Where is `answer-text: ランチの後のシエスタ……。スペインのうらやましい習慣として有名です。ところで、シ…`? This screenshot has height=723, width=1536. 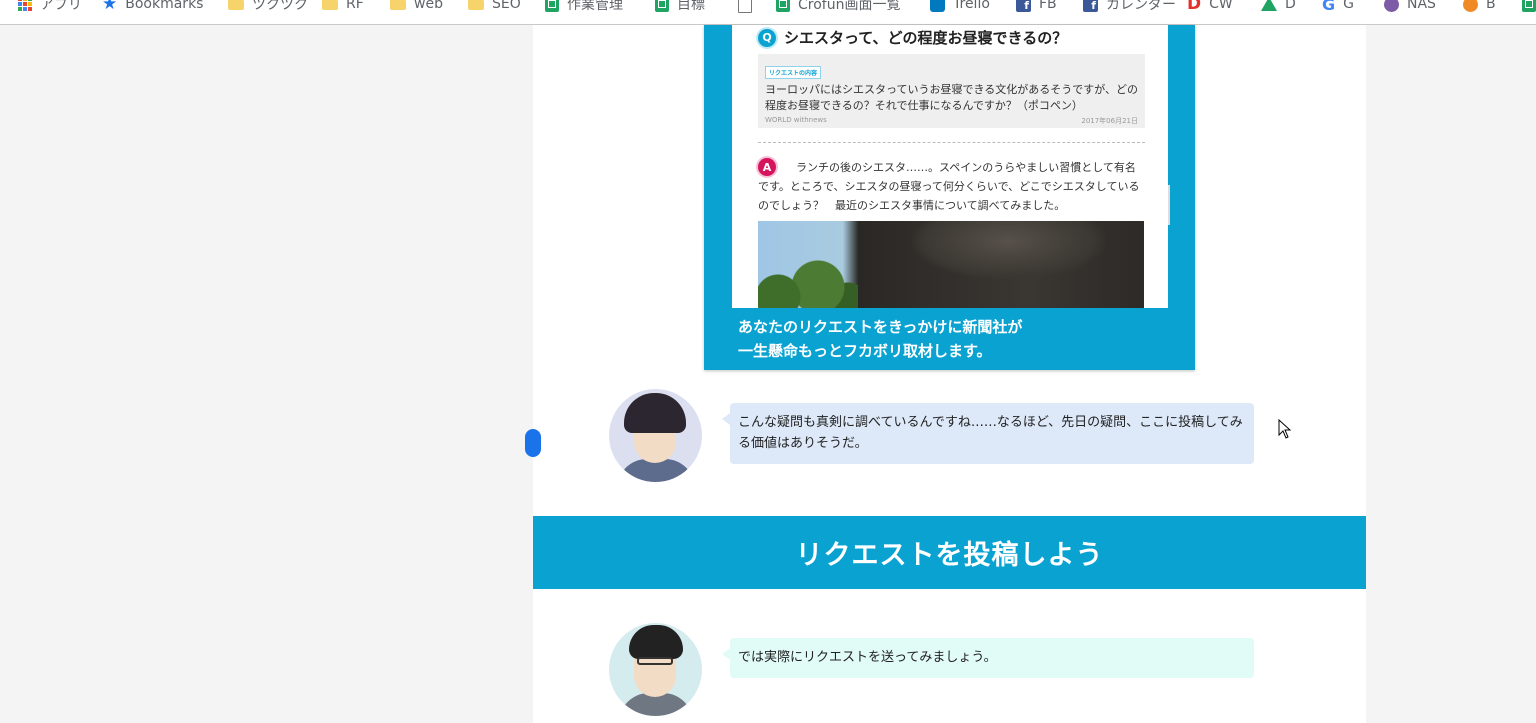
answer-text: ランチの後のシエスタ……。スペインのうらやましい習慣として有名です。ところで、シ… is located at coordinates (949, 186).